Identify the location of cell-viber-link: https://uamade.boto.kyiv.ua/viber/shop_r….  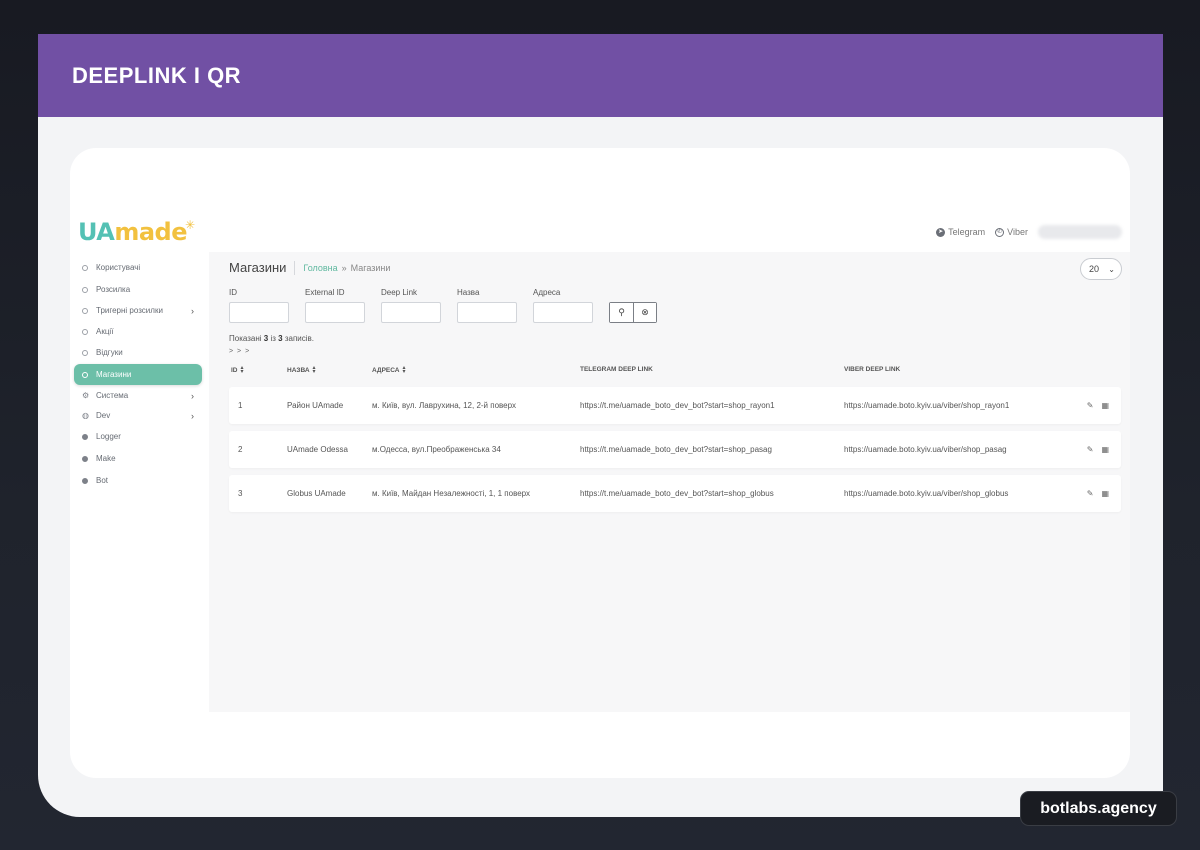
(926, 405).